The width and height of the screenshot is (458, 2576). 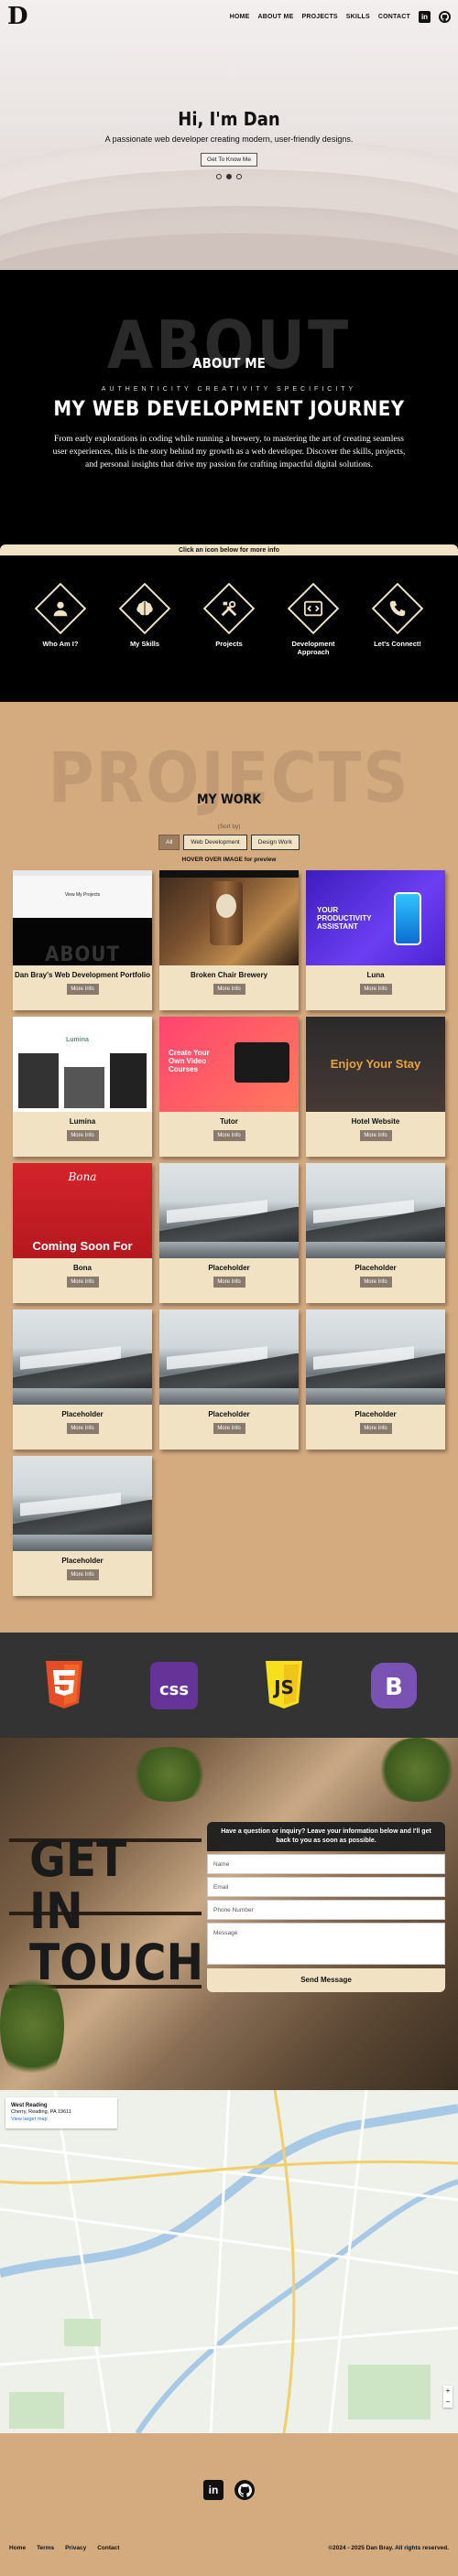 I want to click on project-thumbnail: Bona Coming Soon For, so click(x=83, y=1210).